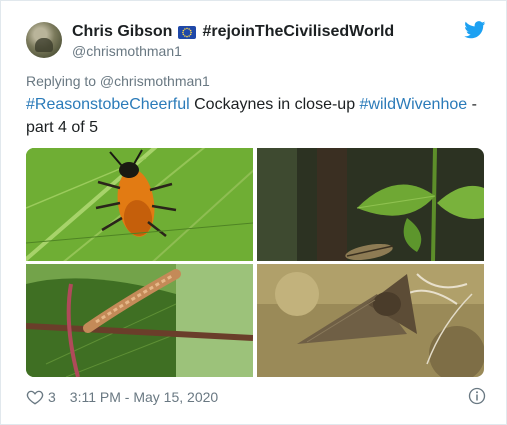 This screenshot has height=425, width=507. What do you see at coordinates (370, 204) in the screenshot?
I see `photo-moth-leaves` at bounding box center [370, 204].